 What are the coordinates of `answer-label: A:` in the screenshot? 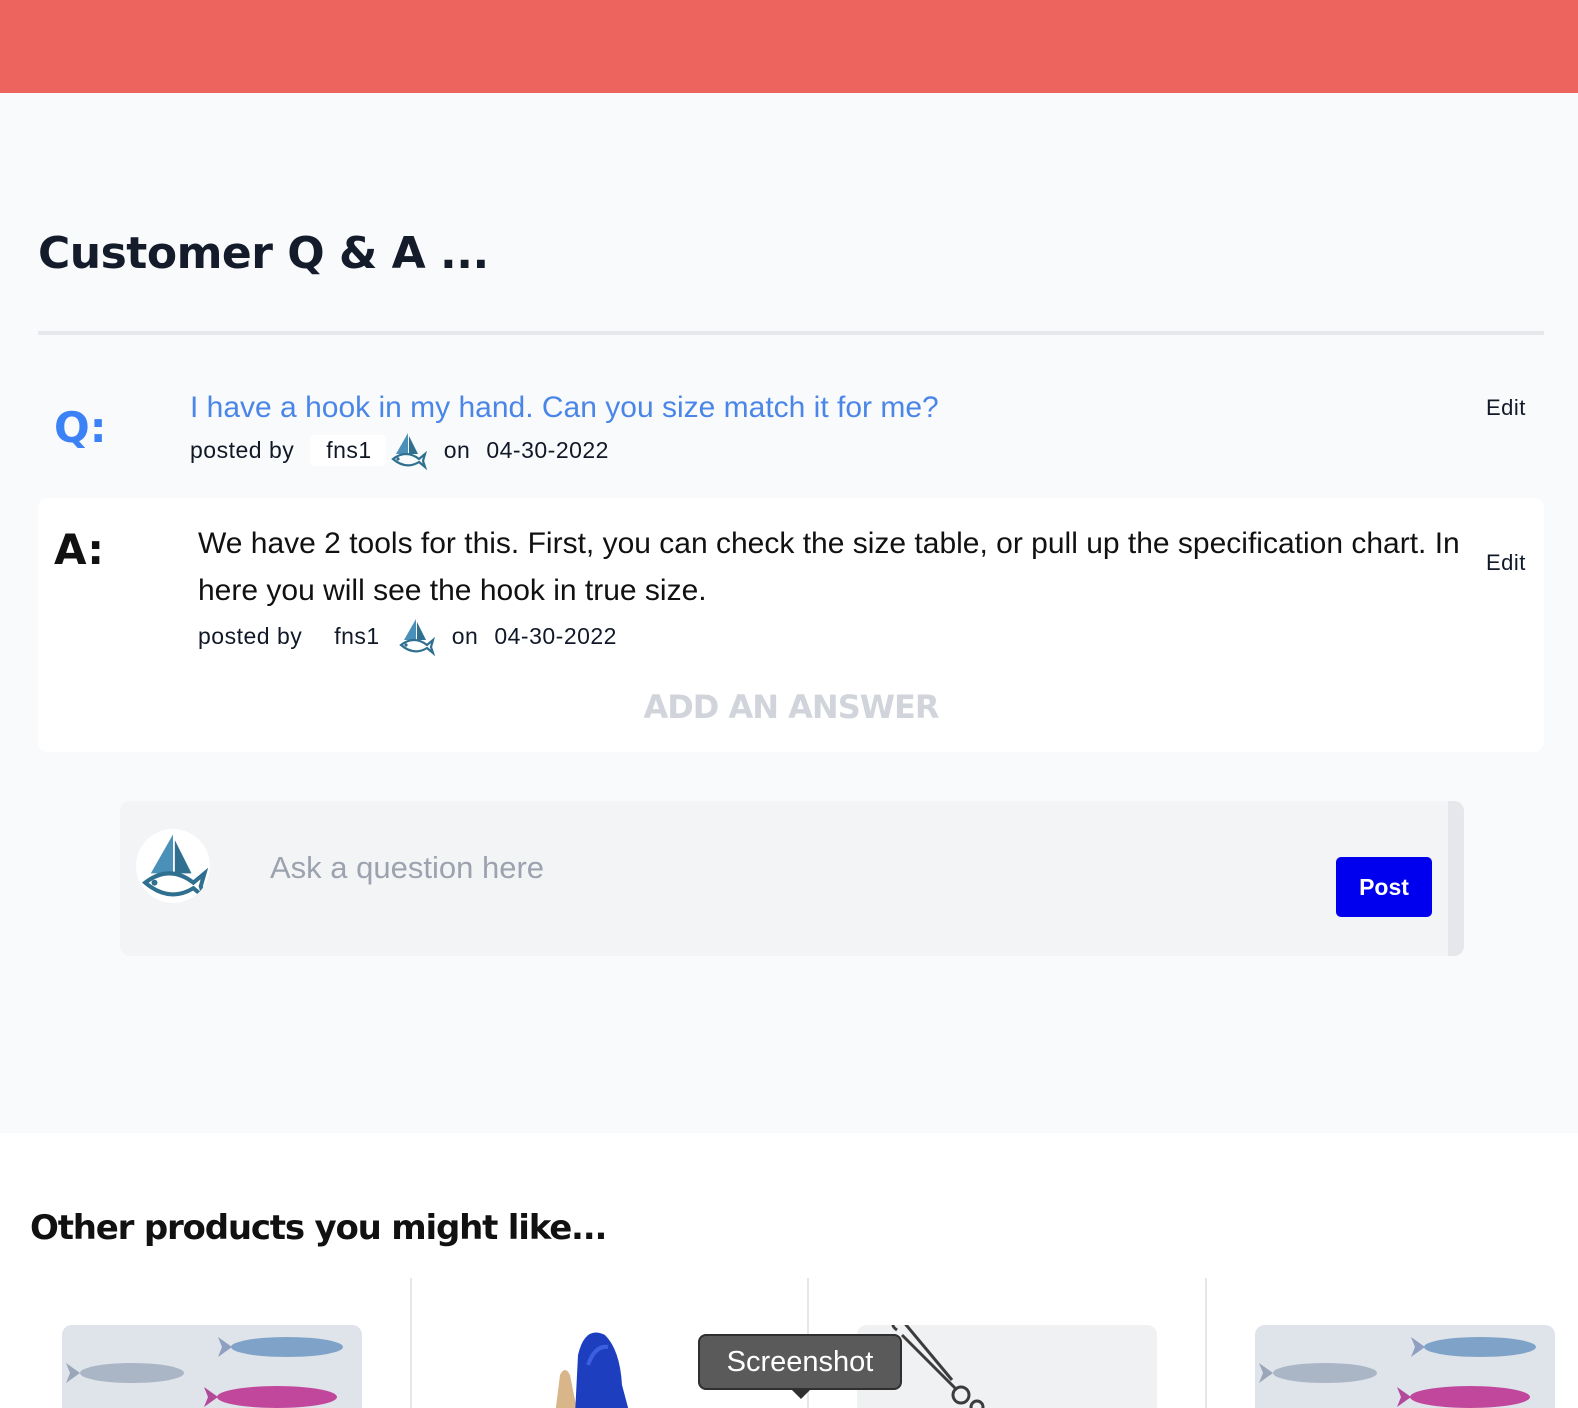 It's located at (79, 549).